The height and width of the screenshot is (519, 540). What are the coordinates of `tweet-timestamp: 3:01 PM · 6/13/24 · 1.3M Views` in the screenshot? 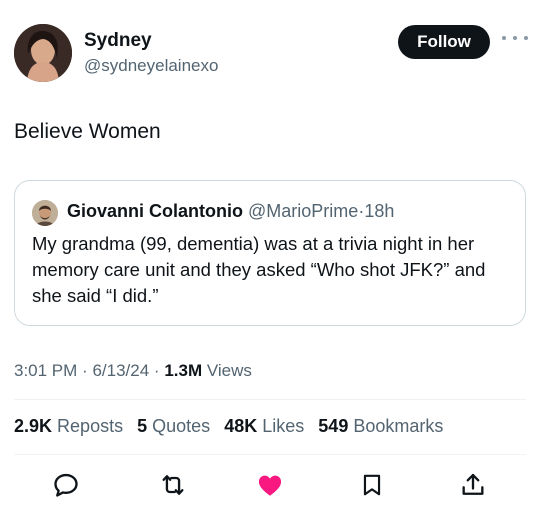 It's located at (133, 371).